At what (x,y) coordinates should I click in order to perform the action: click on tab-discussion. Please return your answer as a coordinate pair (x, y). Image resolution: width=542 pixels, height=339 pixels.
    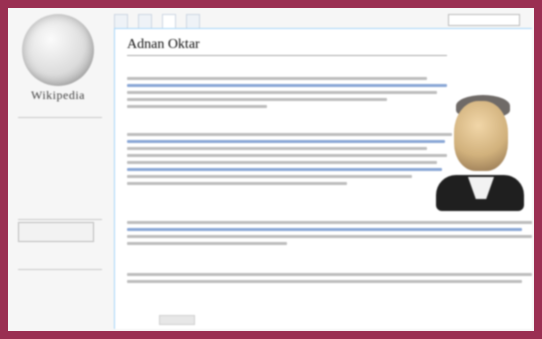
    Looking at the image, I should click on (145, 21).